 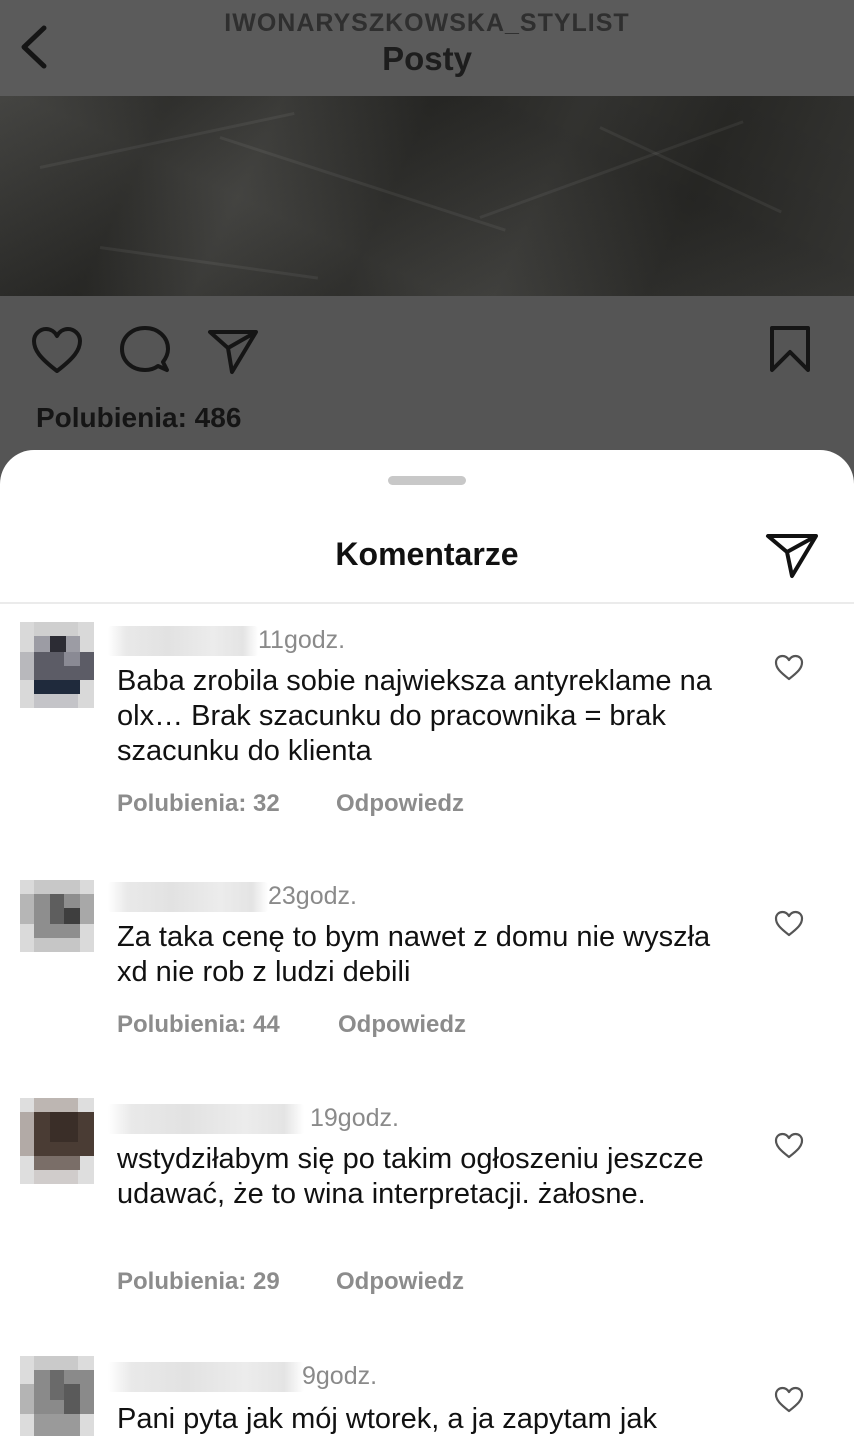 What do you see at coordinates (427, 196) in the screenshot?
I see `post-image` at bounding box center [427, 196].